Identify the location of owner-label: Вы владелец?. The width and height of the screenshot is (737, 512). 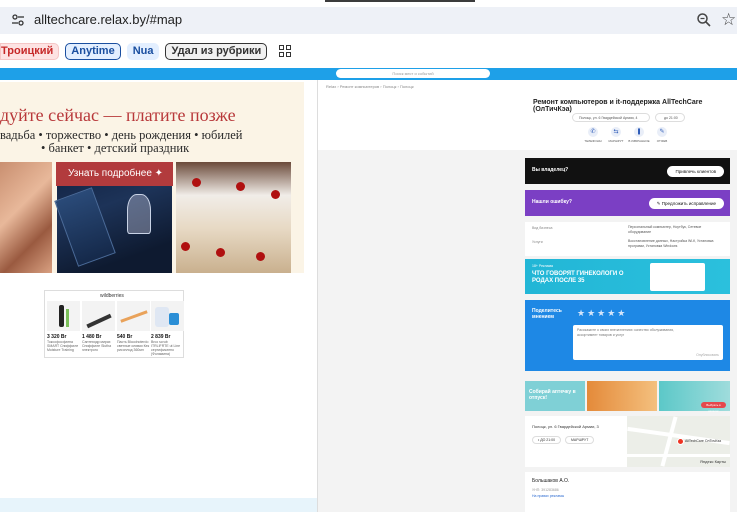
(550, 170).